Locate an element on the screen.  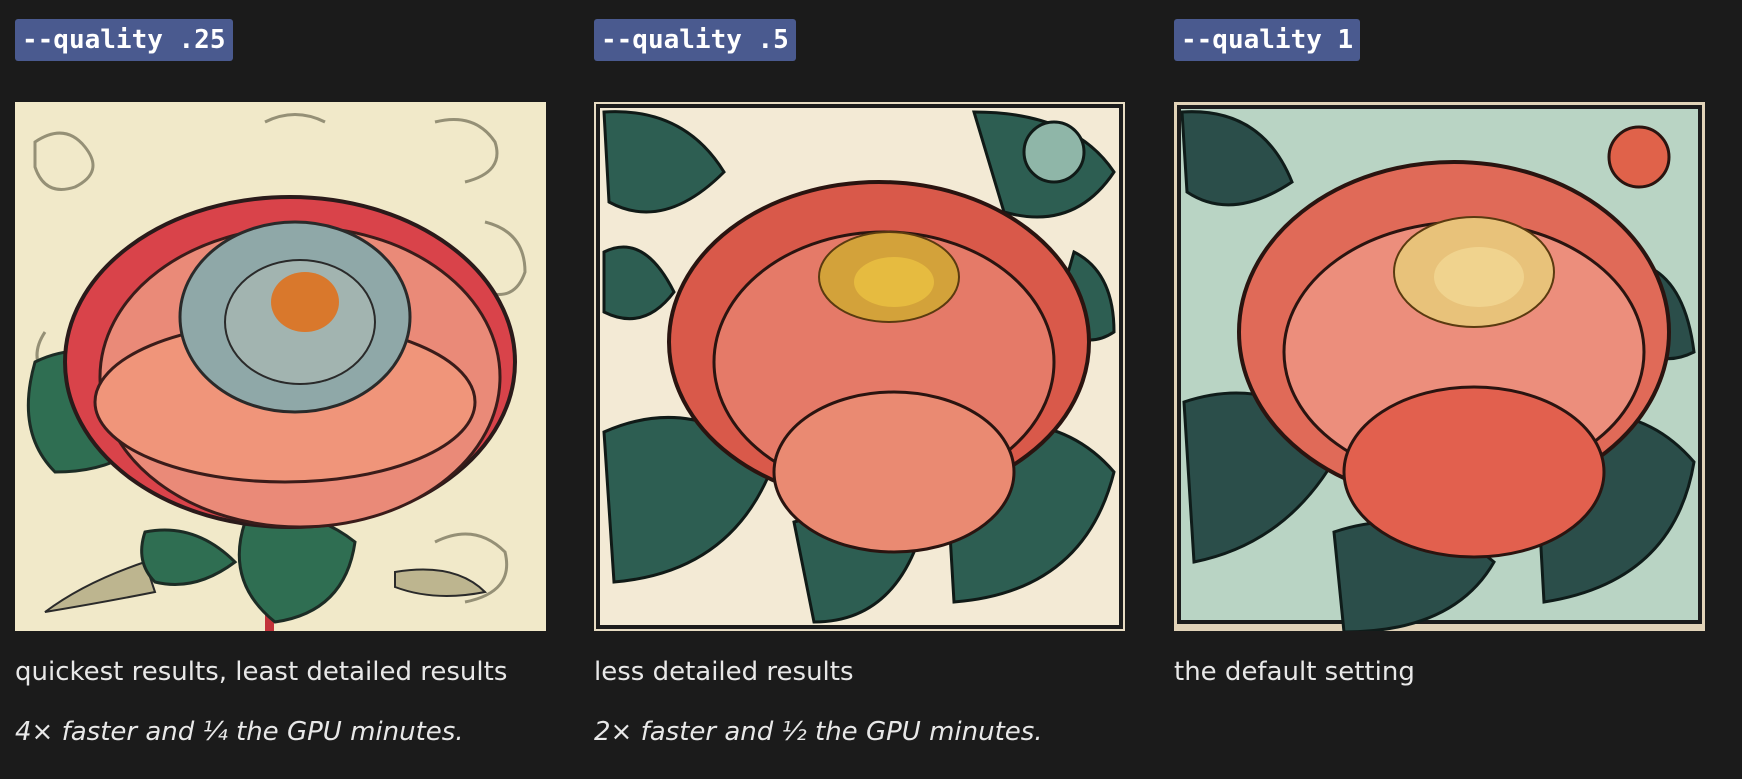
quality-description-05: less detailed results is located at coordinates (724, 672).